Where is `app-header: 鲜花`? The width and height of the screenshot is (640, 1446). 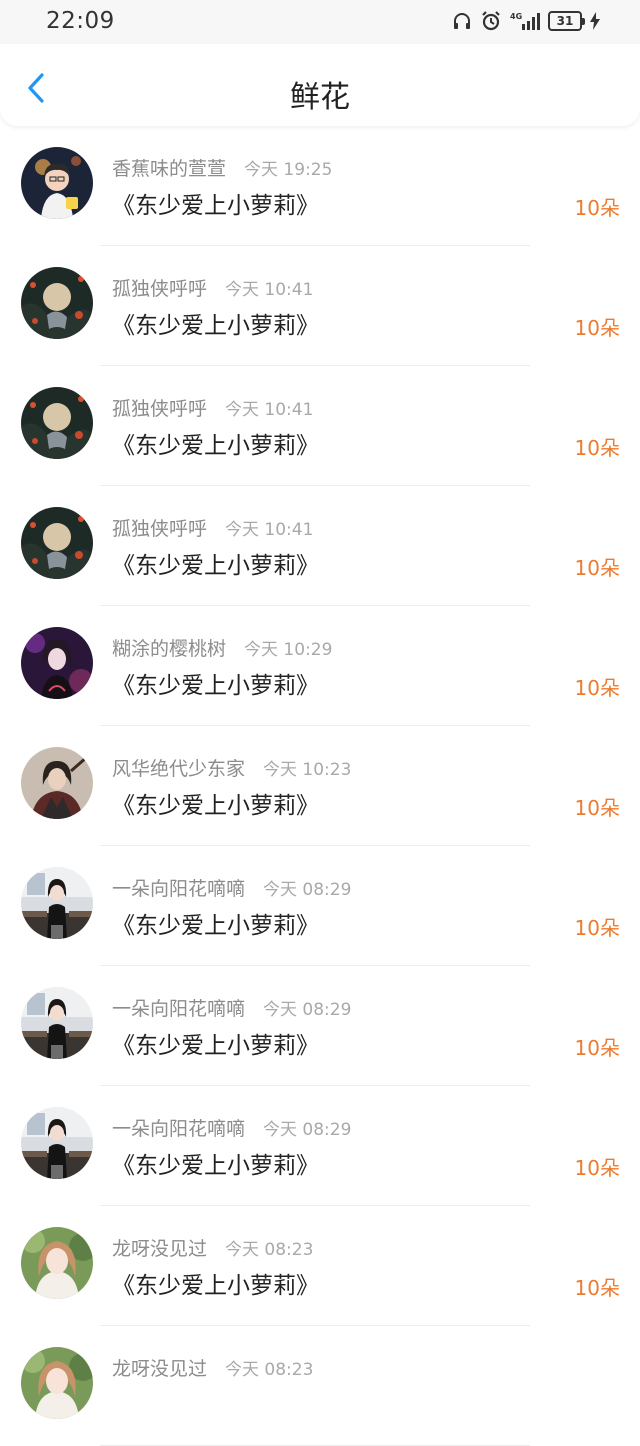
app-header: 鲜花 is located at coordinates (320, 85).